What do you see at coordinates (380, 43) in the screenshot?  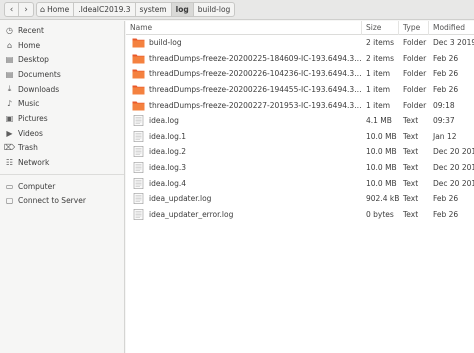 I see `file-size: 2 items` at bounding box center [380, 43].